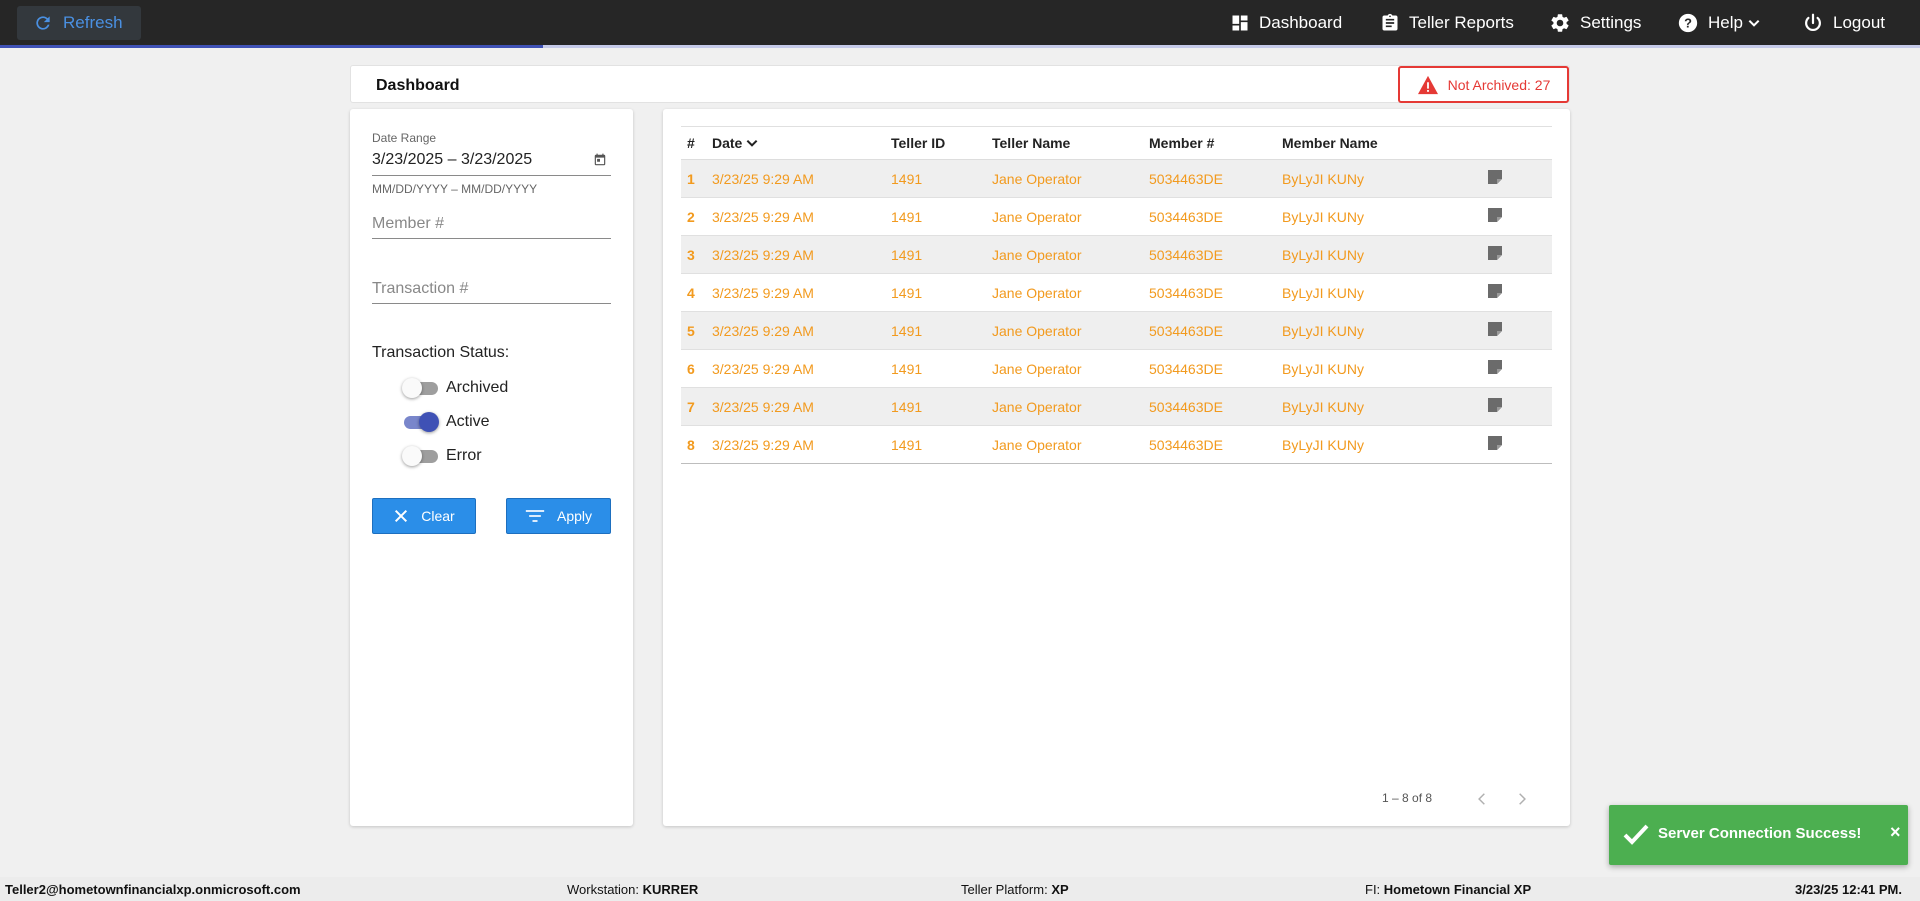 Image resolution: width=1920 pixels, height=901 pixels. What do you see at coordinates (1595, 22) in the screenshot?
I see `nav-settings: Settings` at bounding box center [1595, 22].